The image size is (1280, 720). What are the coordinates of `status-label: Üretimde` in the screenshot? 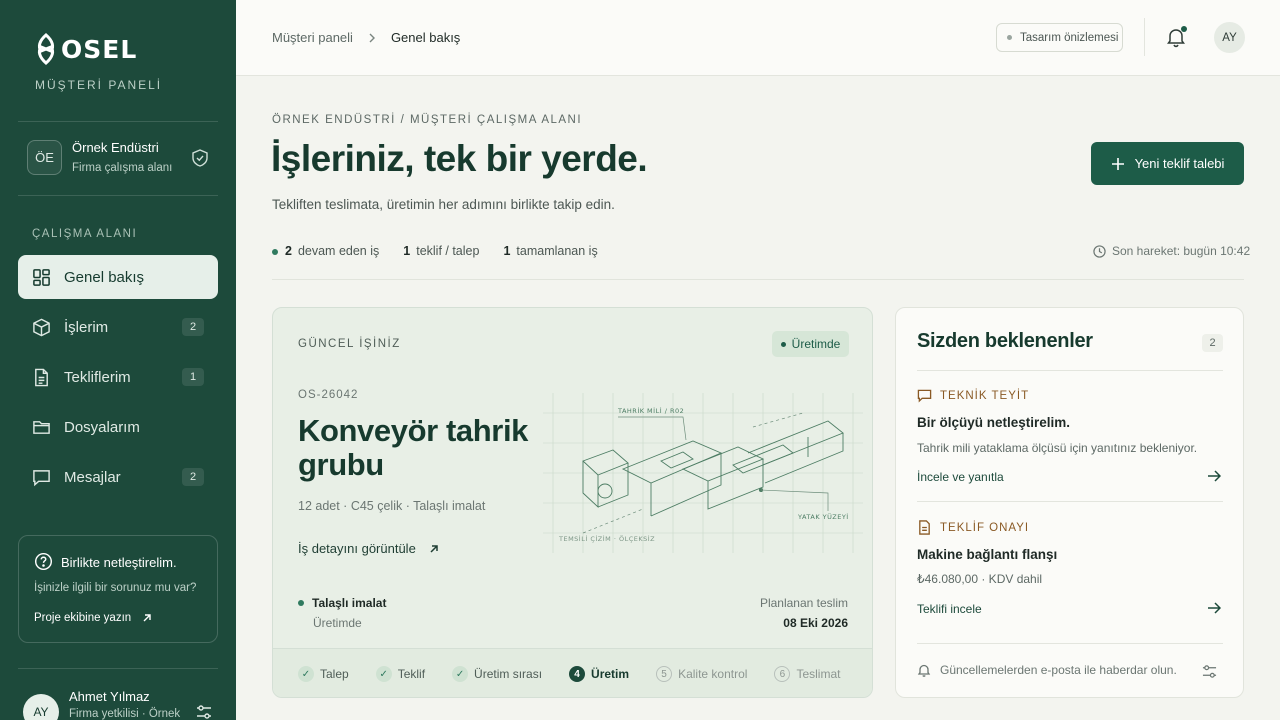 It's located at (816, 344).